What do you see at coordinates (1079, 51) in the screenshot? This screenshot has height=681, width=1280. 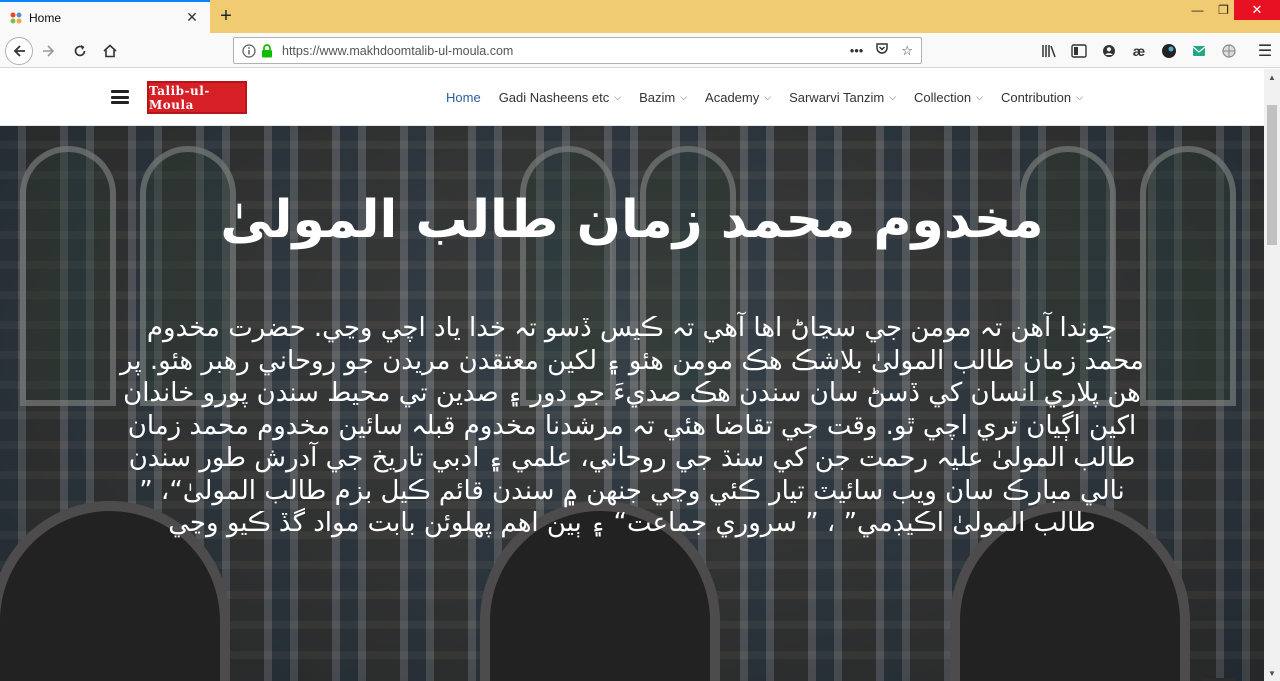 I see `sidebar-icon` at bounding box center [1079, 51].